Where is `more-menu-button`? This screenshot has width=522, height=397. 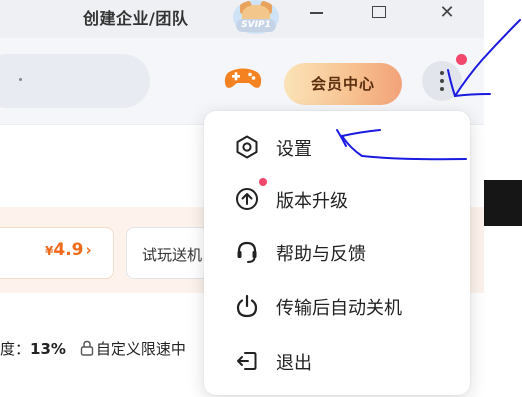 more-menu-button is located at coordinates (442, 81).